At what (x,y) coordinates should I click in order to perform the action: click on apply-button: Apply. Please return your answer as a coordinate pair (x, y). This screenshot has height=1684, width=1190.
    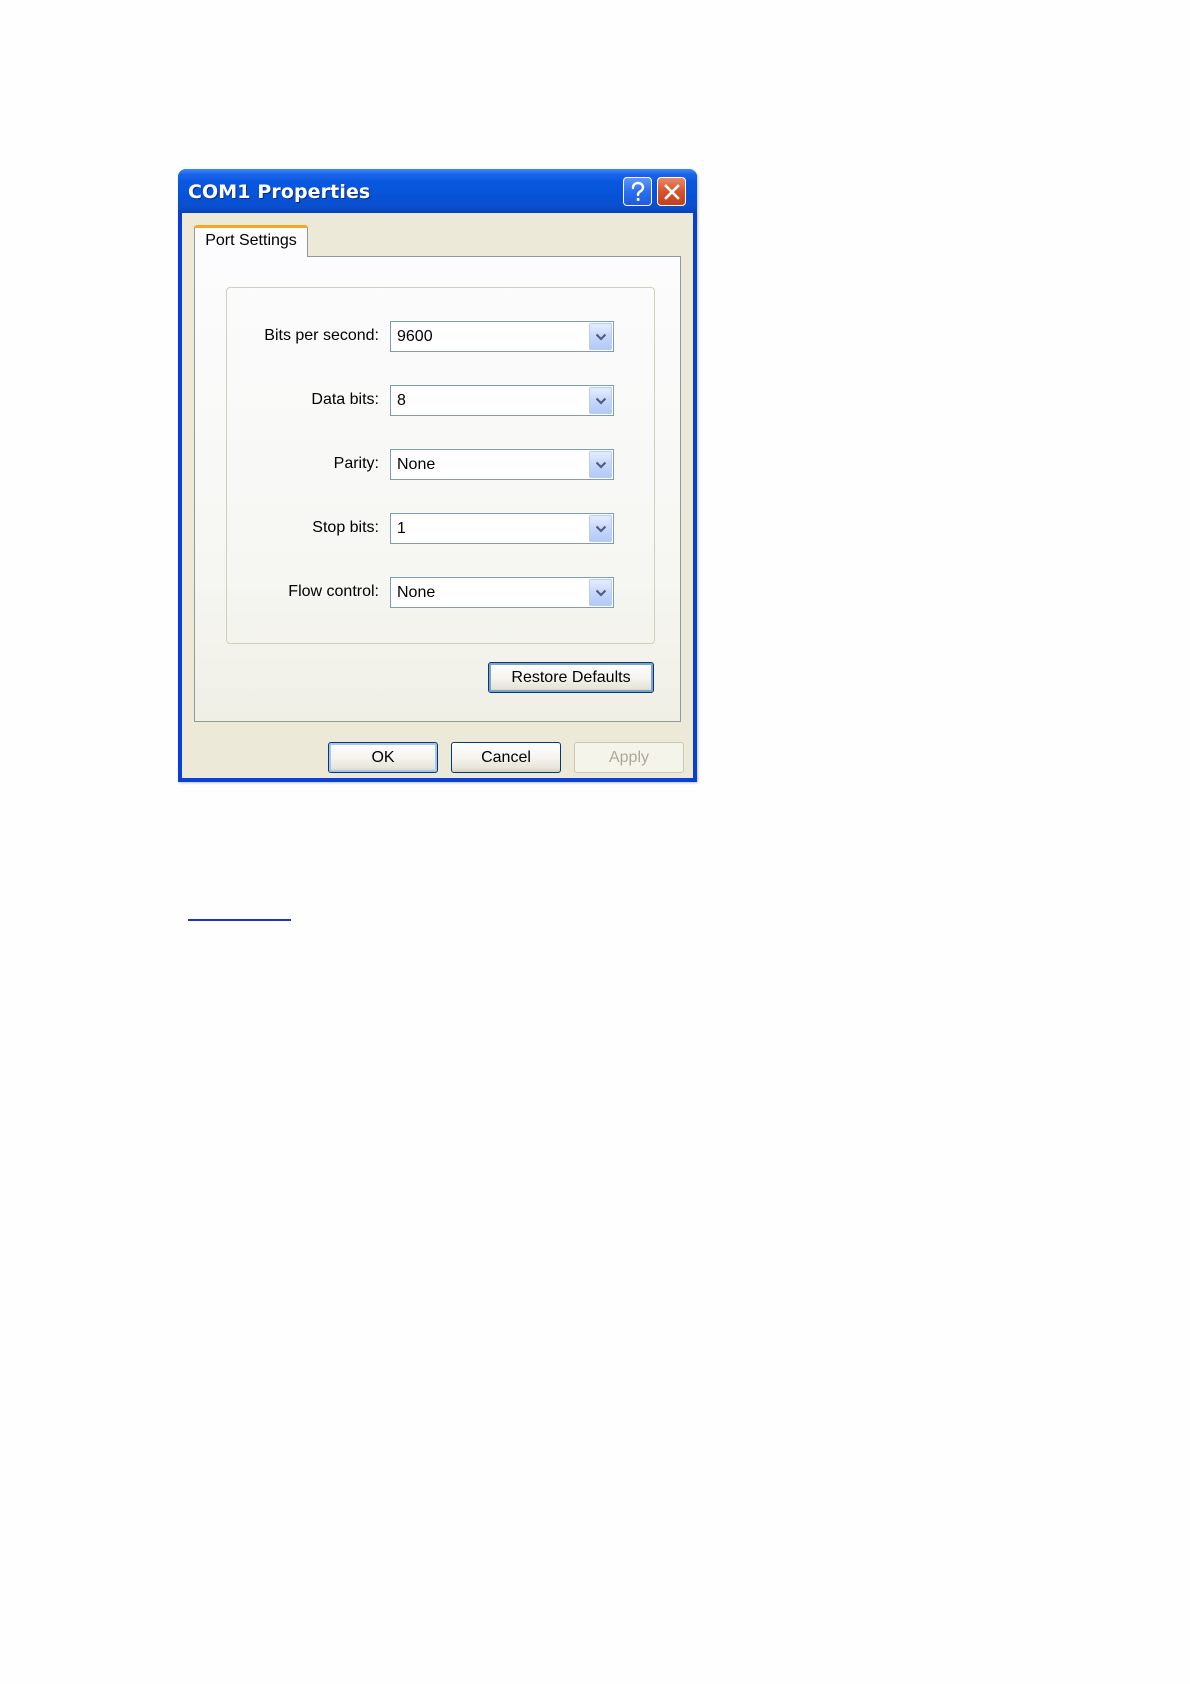
    Looking at the image, I should click on (629, 757).